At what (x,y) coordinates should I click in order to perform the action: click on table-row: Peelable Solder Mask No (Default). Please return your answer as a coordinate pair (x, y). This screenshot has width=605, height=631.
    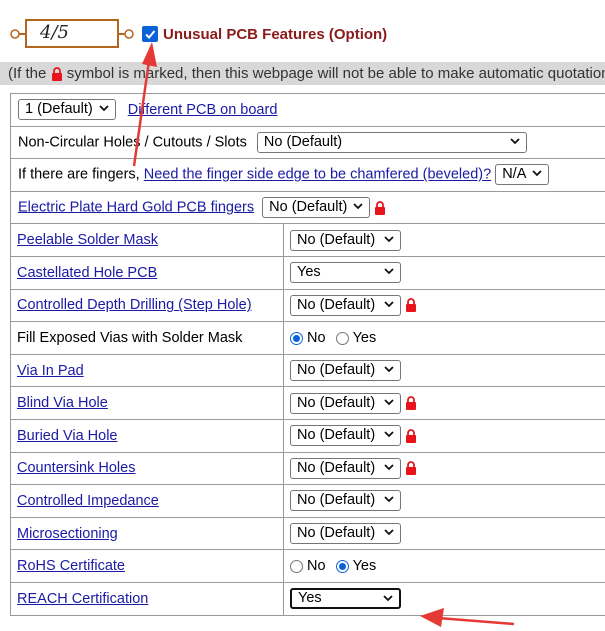
    Looking at the image, I should click on (307, 240).